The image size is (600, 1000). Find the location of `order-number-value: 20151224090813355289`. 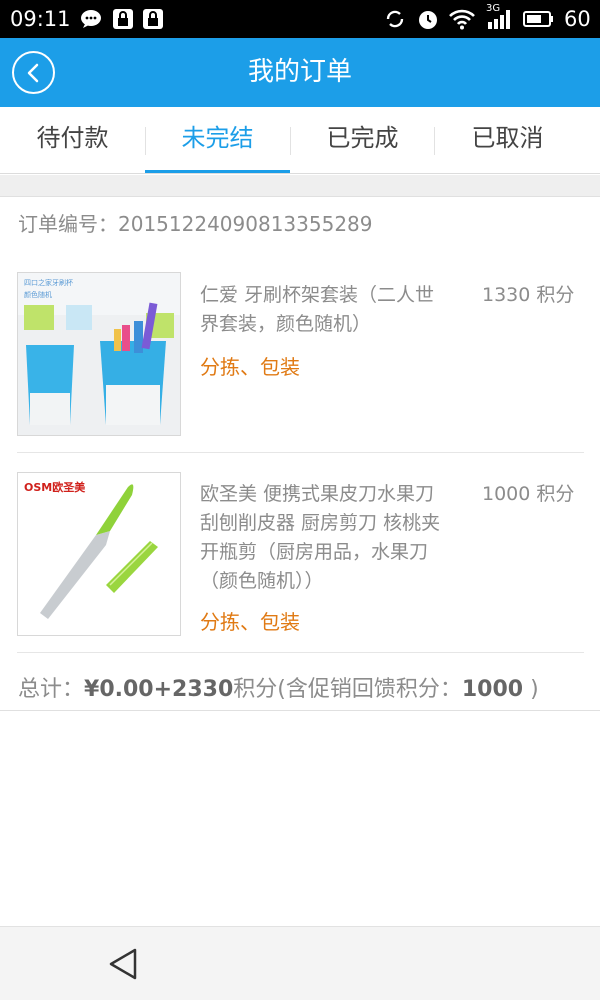

order-number-value: 20151224090813355289 is located at coordinates (245, 224).